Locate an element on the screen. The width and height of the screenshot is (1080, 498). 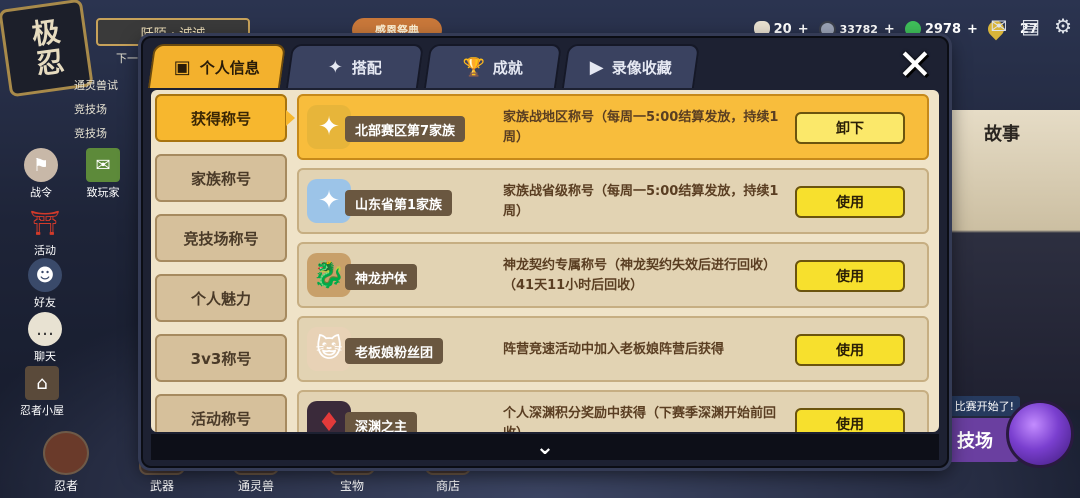
chevron-down-icon: ⌄ is located at coordinates (545, 447).